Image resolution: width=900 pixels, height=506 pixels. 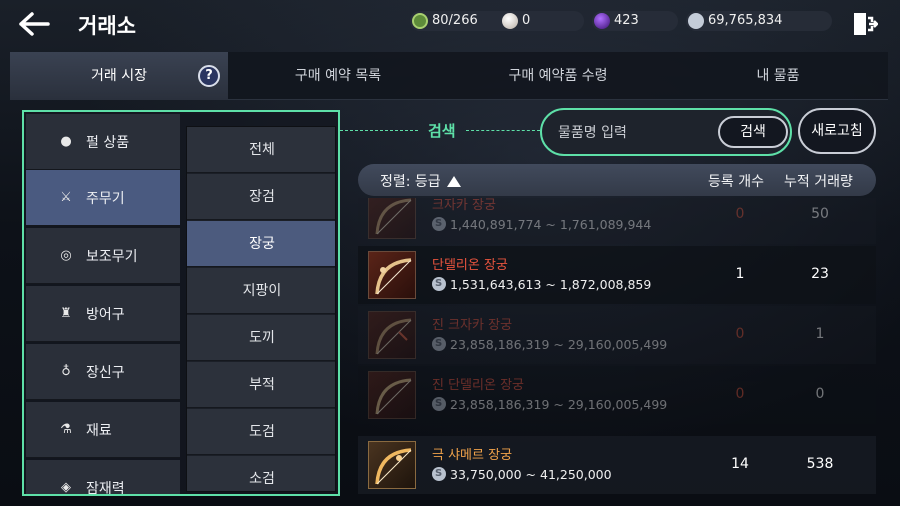 I want to click on sort-label: 정렬: 등급, so click(x=410, y=182).